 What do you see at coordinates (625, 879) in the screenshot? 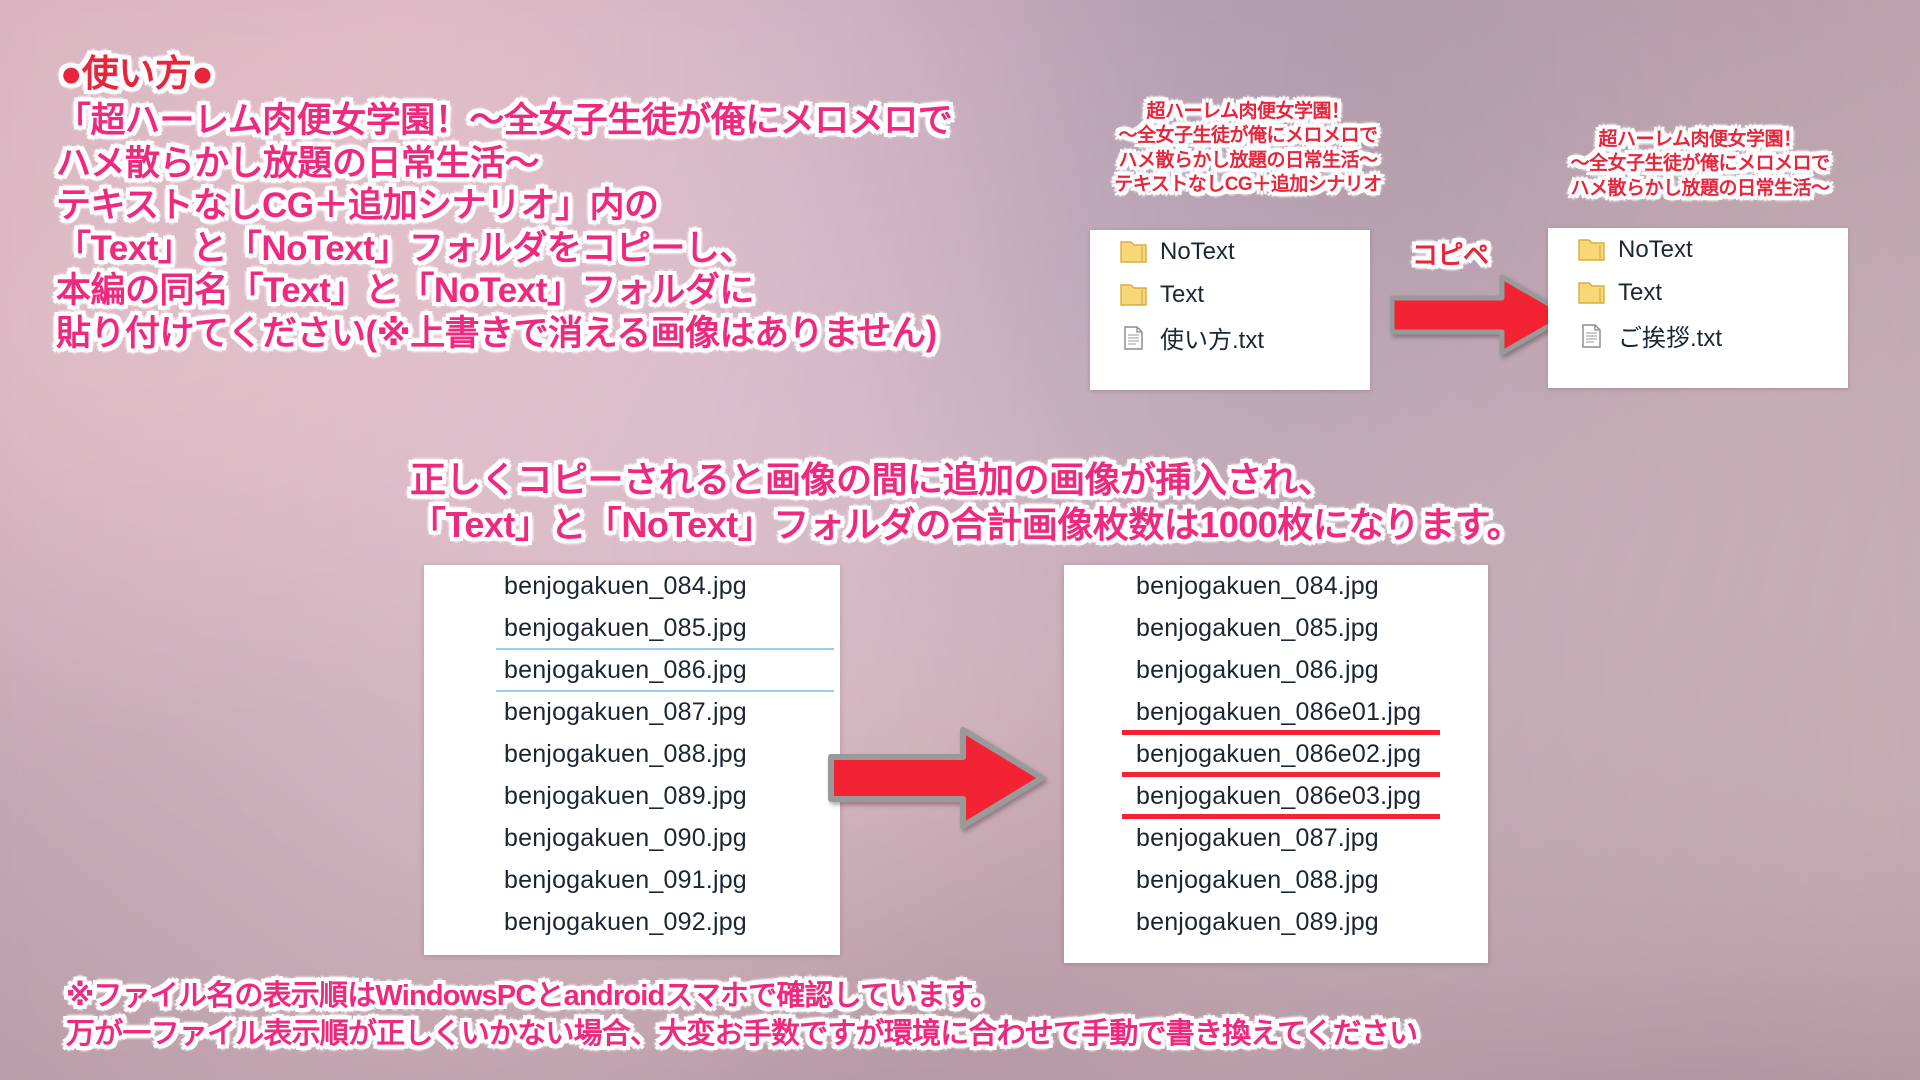
I see `file-name-label: benjogakuen_091.jpg` at bounding box center [625, 879].